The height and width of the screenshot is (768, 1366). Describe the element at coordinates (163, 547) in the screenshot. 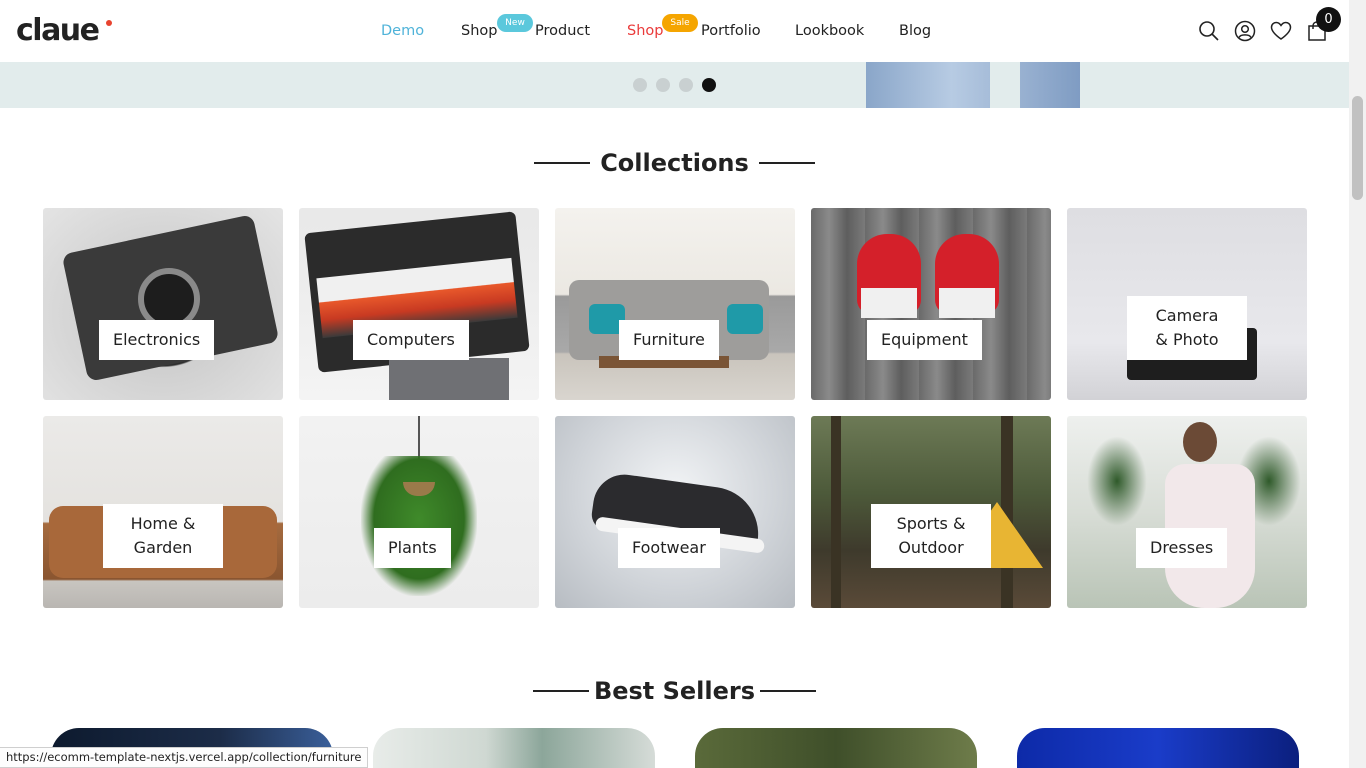

I see `tile-label-line-2: Garden` at that location.